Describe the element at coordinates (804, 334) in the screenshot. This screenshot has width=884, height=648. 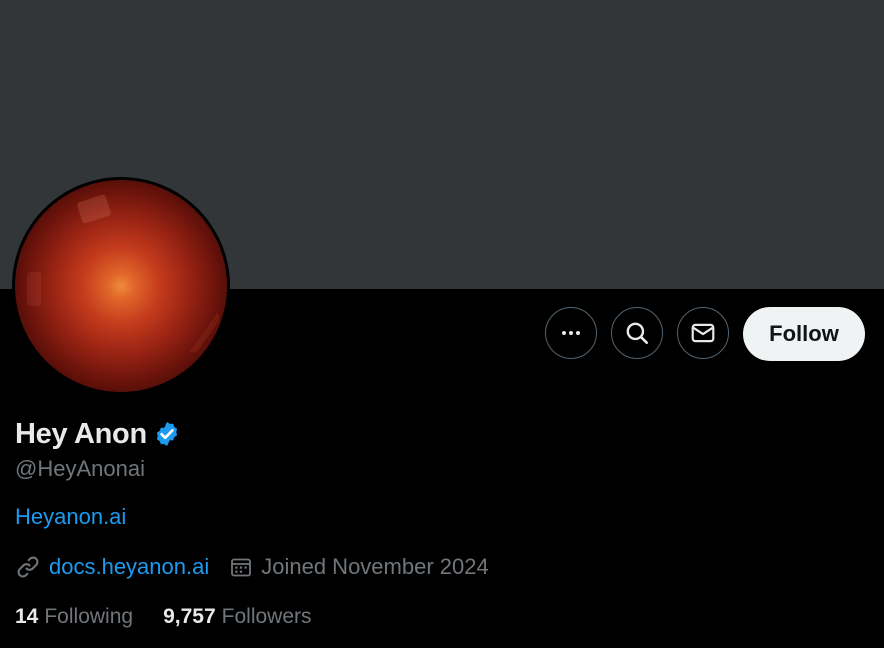
I see `follow-button: Follow` at that location.